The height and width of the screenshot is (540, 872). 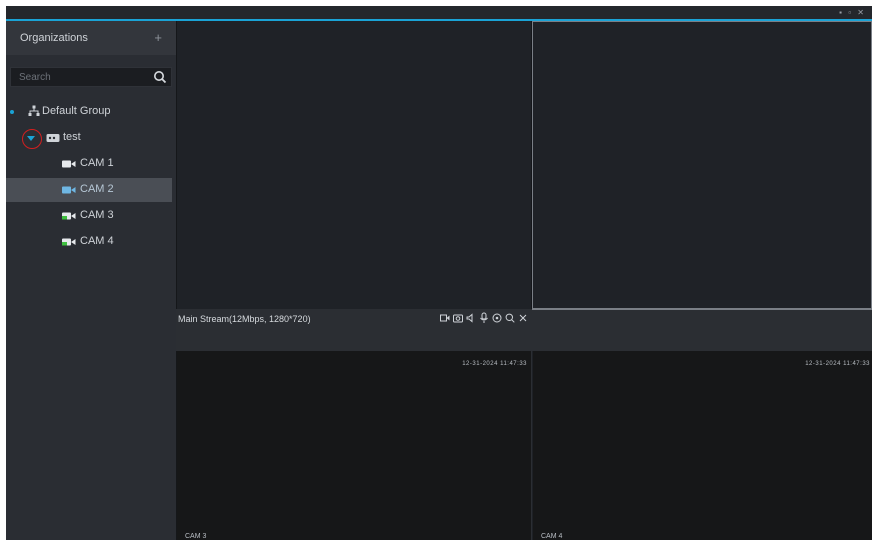 I want to click on nvr-device-icon, so click(x=53, y=138).